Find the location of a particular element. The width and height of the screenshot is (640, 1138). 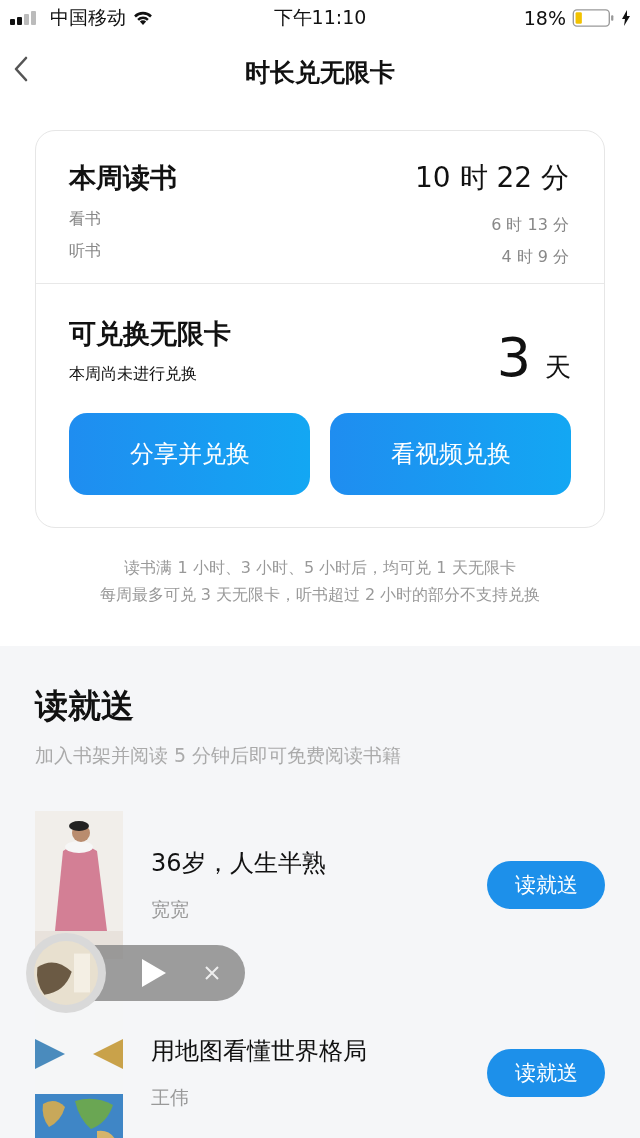

book-title: 36岁，人生半熟 is located at coordinates (239, 863).